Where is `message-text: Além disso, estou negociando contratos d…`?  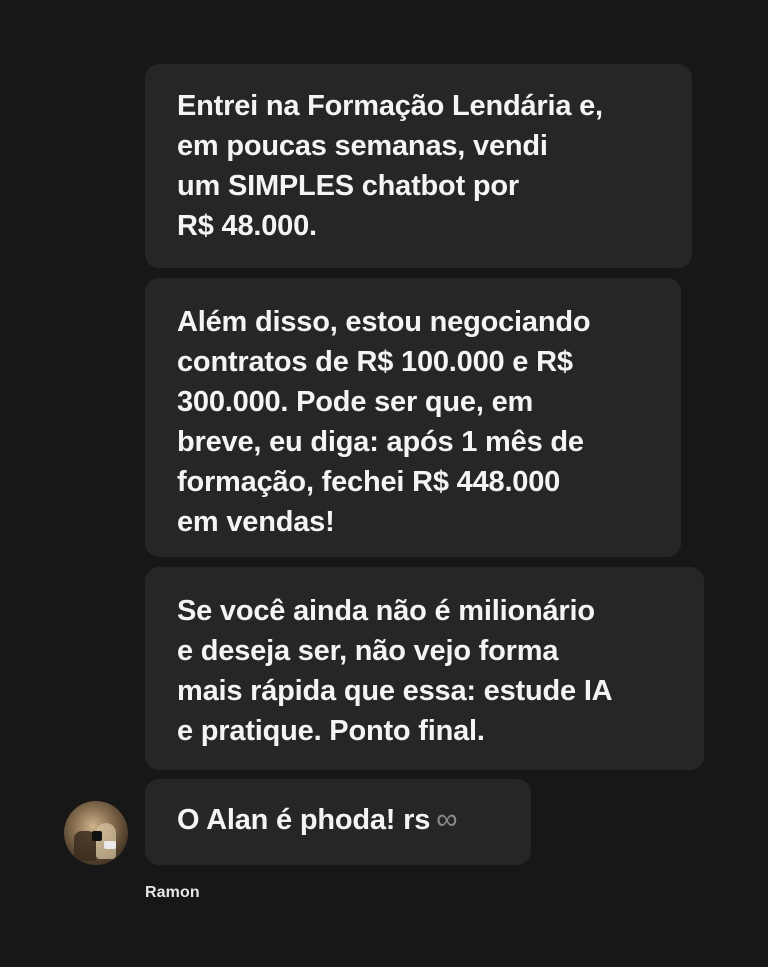 message-text: Além disso, estou negociando contratos d… is located at coordinates (384, 422).